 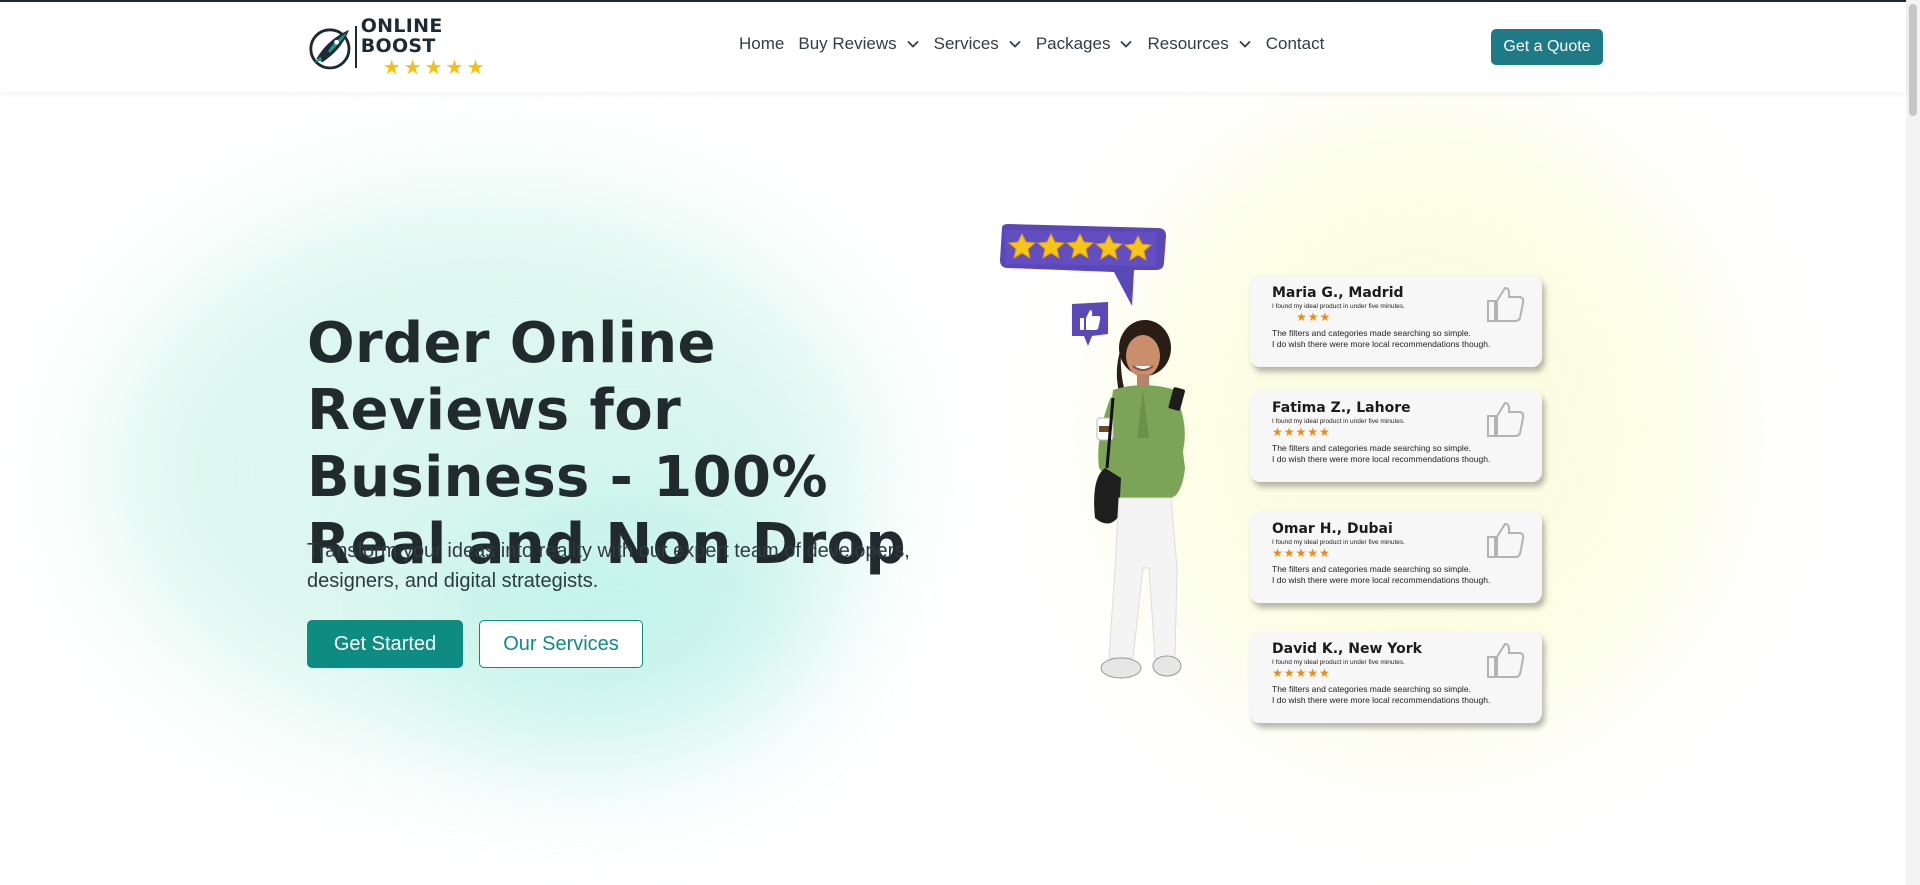 What do you see at coordinates (1547, 47) in the screenshot?
I see `get-a-quote-button: Get a Quote` at bounding box center [1547, 47].